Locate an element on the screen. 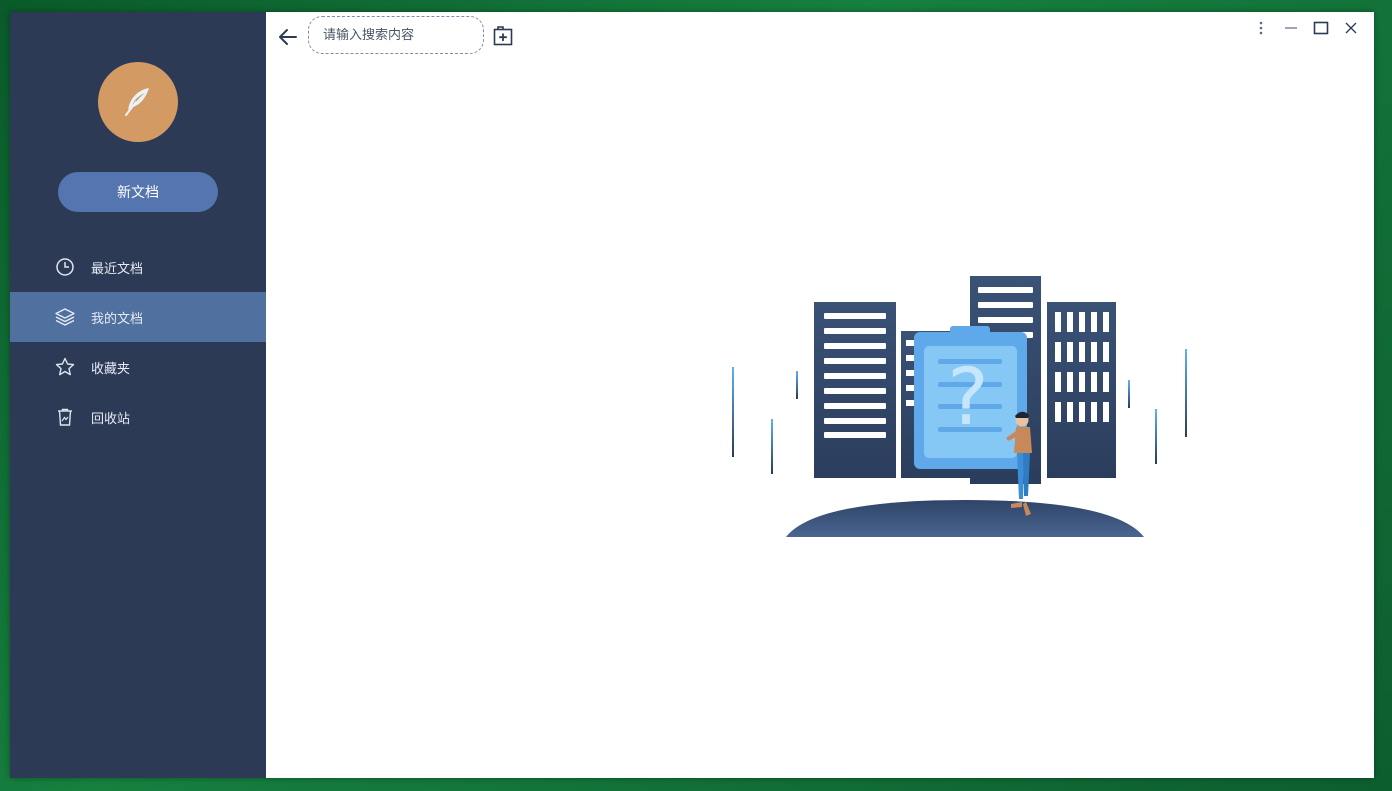  layers-icon is located at coordinates (65, 317).